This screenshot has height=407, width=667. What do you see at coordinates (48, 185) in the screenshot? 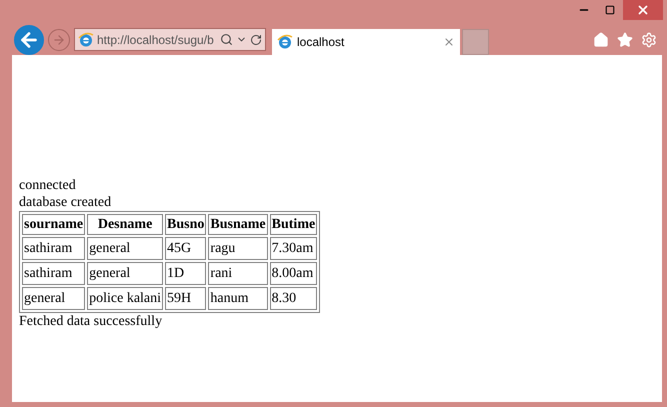
I see `status-message: connected` at bounding box center [48, 185].